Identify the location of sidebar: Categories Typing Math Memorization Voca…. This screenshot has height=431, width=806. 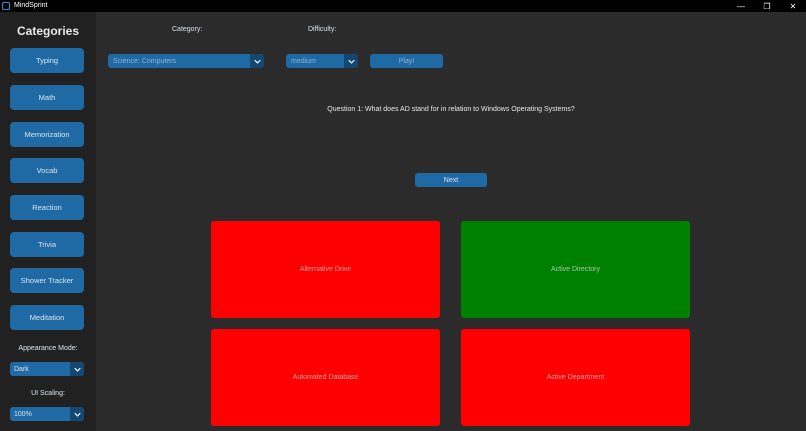
(48, 221).